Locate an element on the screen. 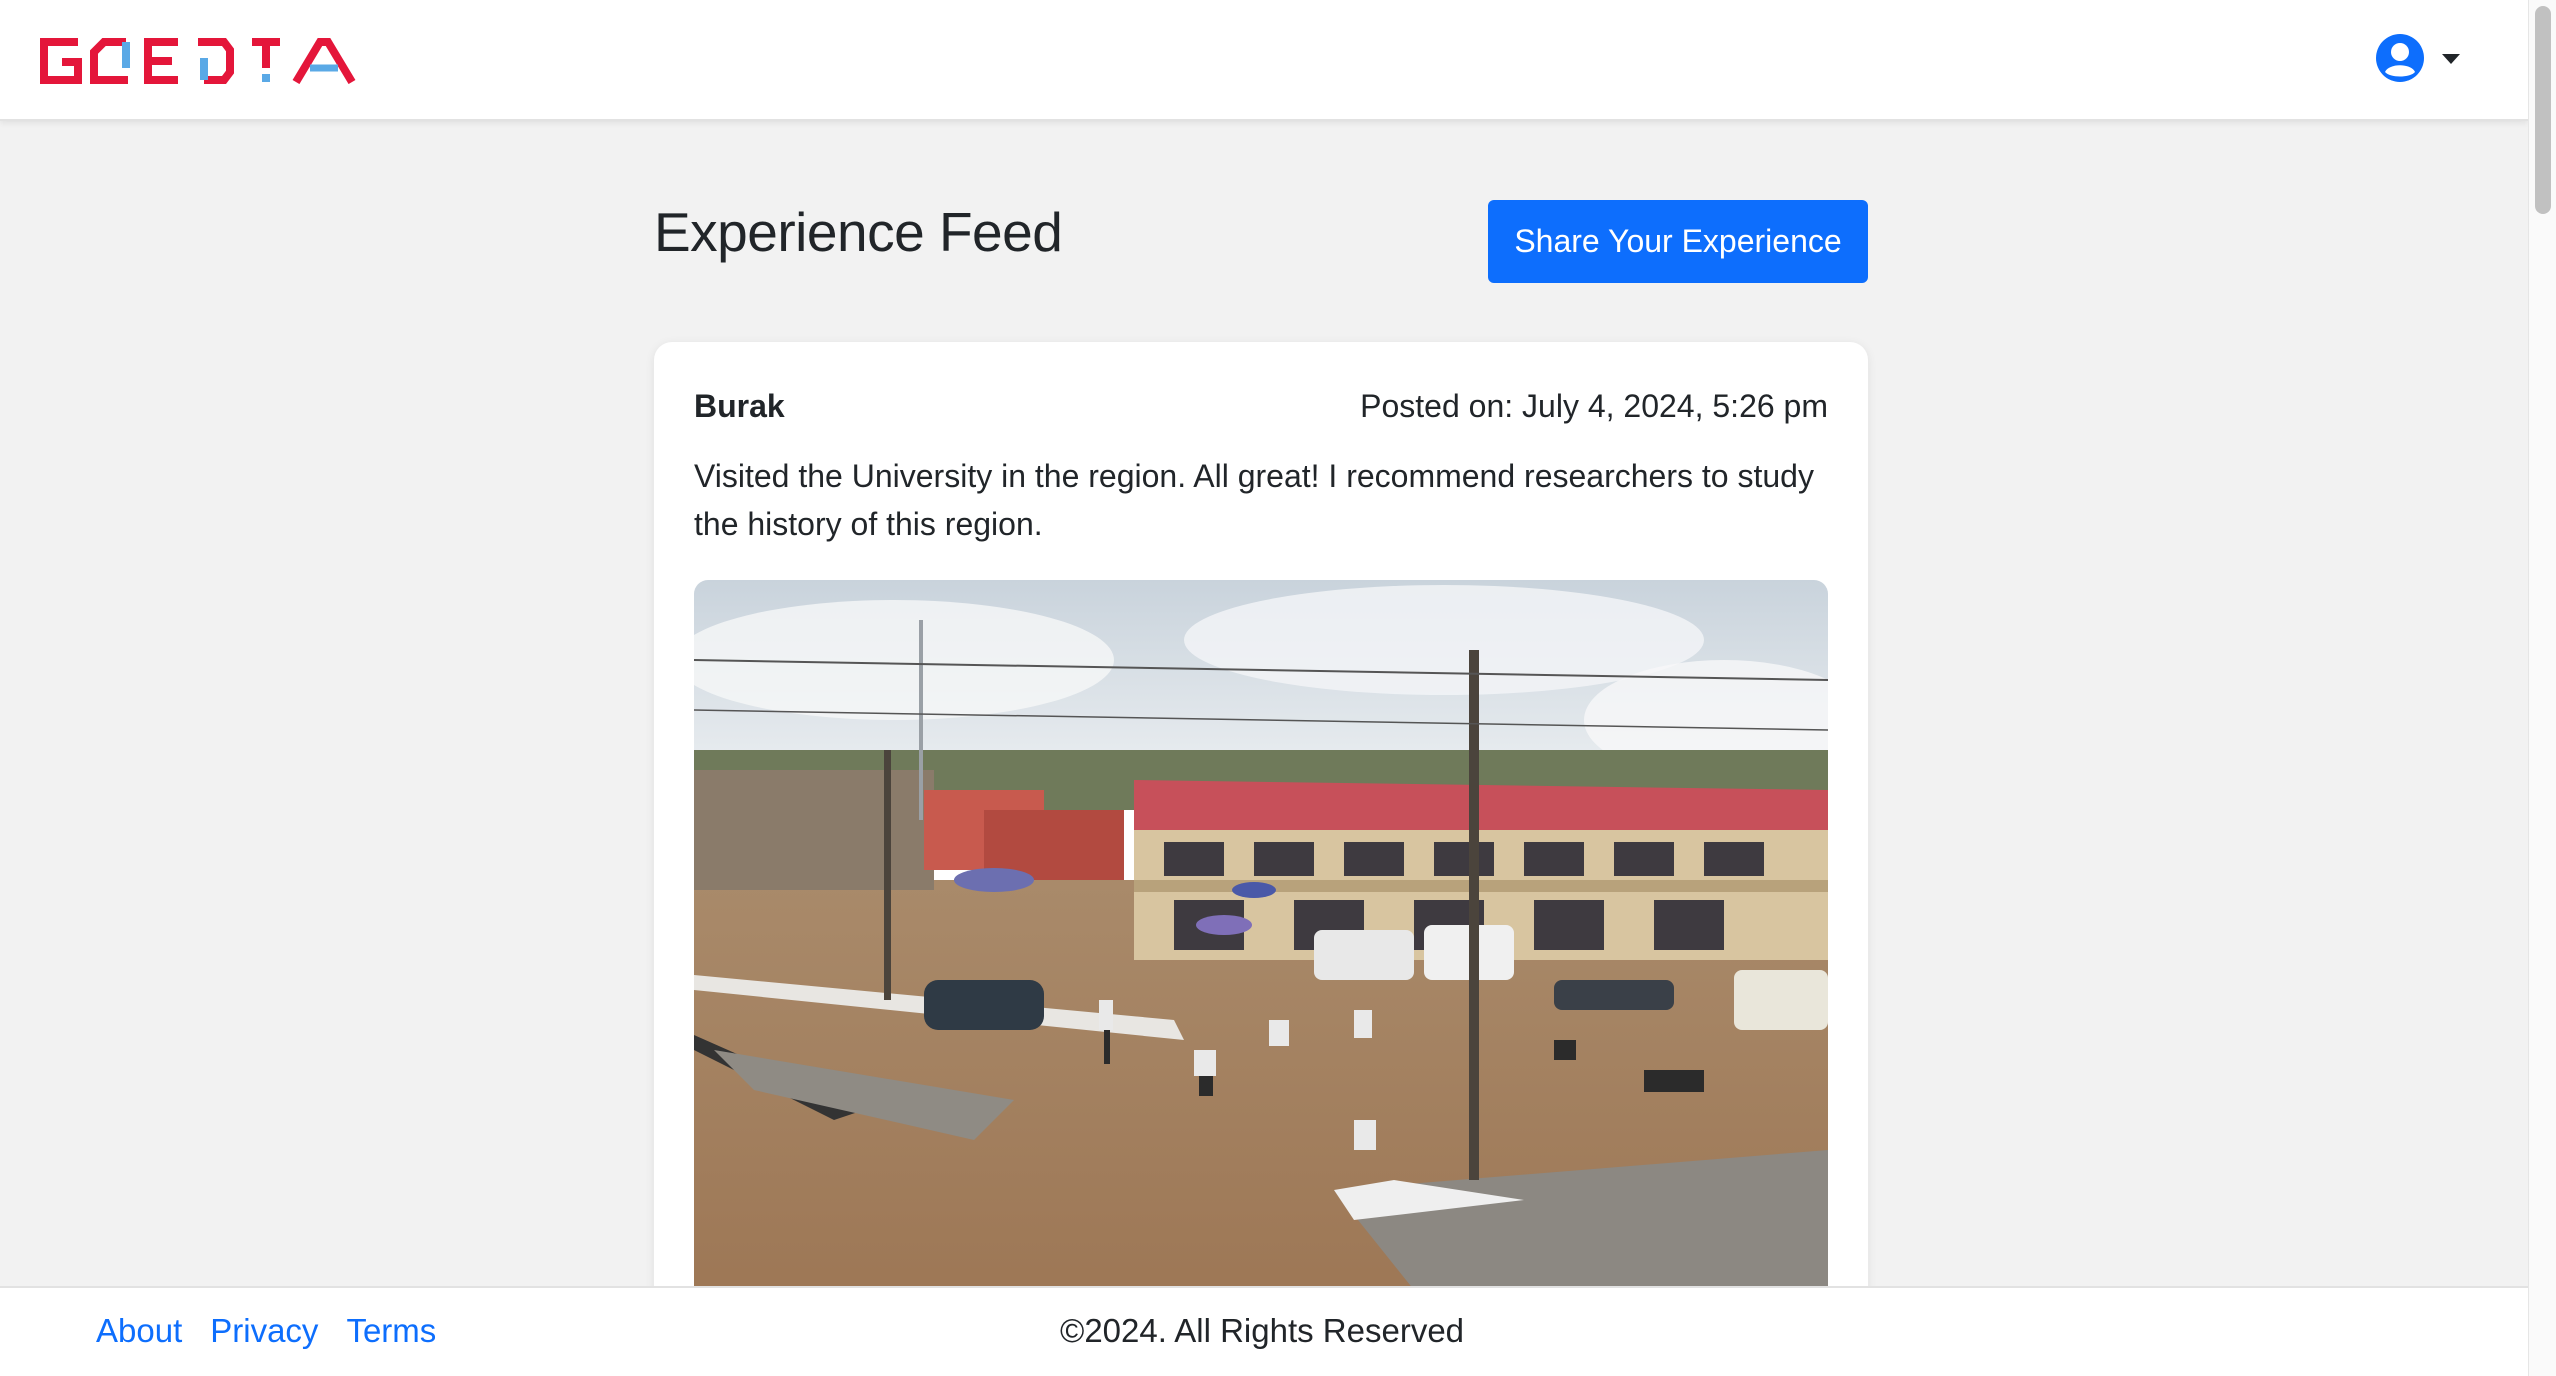  user-circle-icon is located at coordinates (2400, 58).